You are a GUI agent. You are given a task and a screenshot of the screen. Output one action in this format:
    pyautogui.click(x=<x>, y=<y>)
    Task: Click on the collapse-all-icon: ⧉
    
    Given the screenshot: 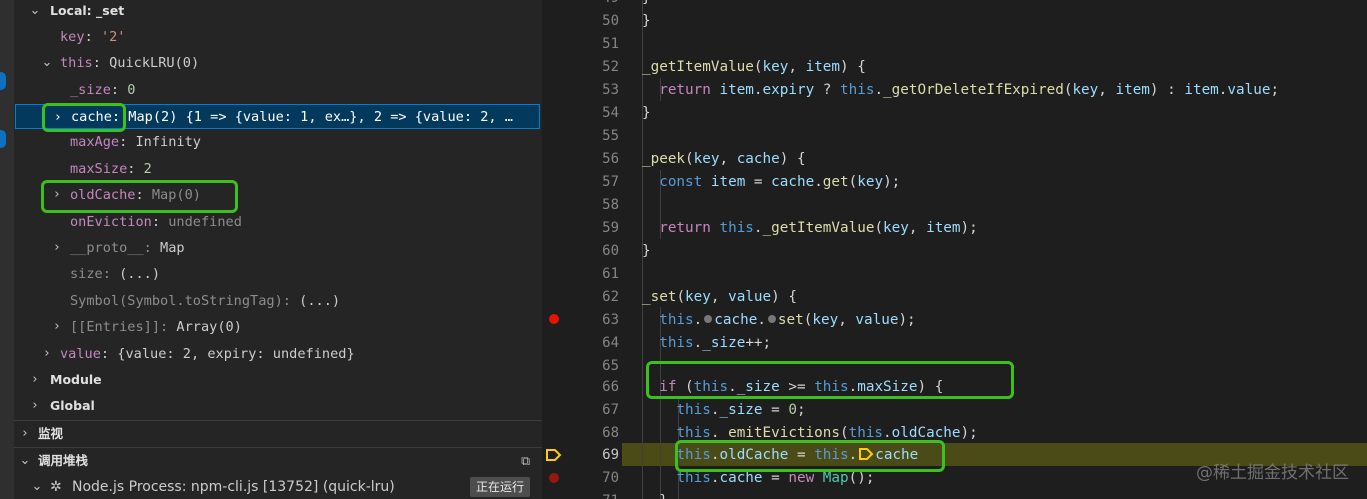 What is the action you would take?
    pyautogui.click(x=525, y=461)
    